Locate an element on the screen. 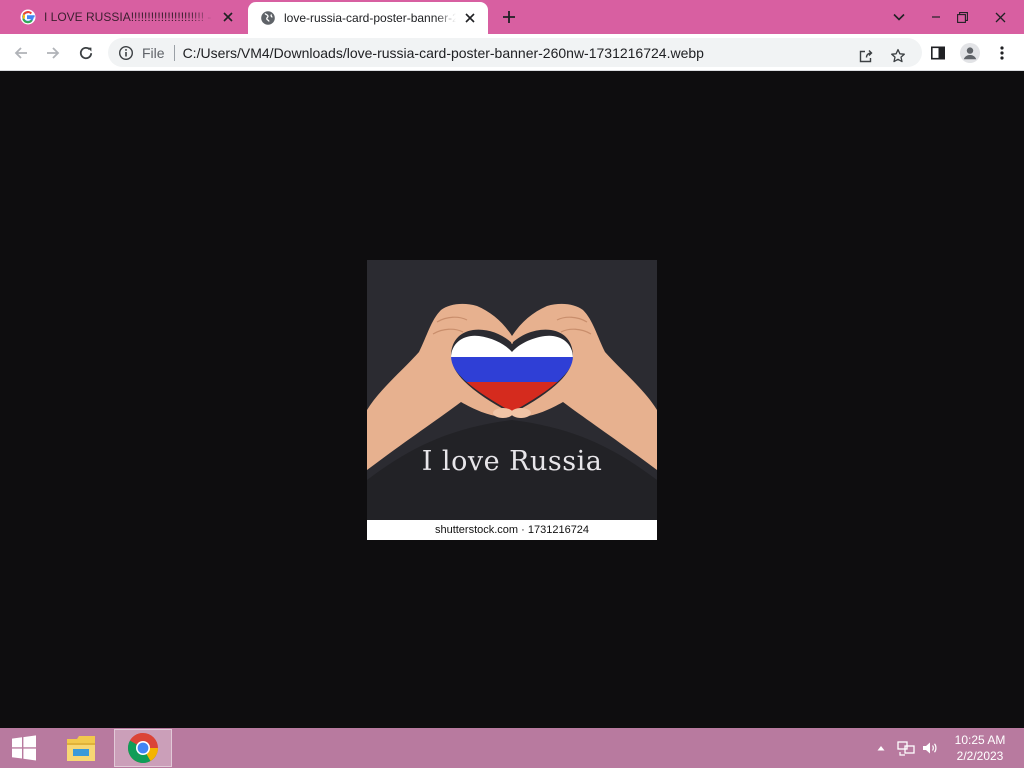 This screenshot has width=1024, height=768. image-caption: shutterstock.com · 1731216724 is located at coordinates (512, 530).